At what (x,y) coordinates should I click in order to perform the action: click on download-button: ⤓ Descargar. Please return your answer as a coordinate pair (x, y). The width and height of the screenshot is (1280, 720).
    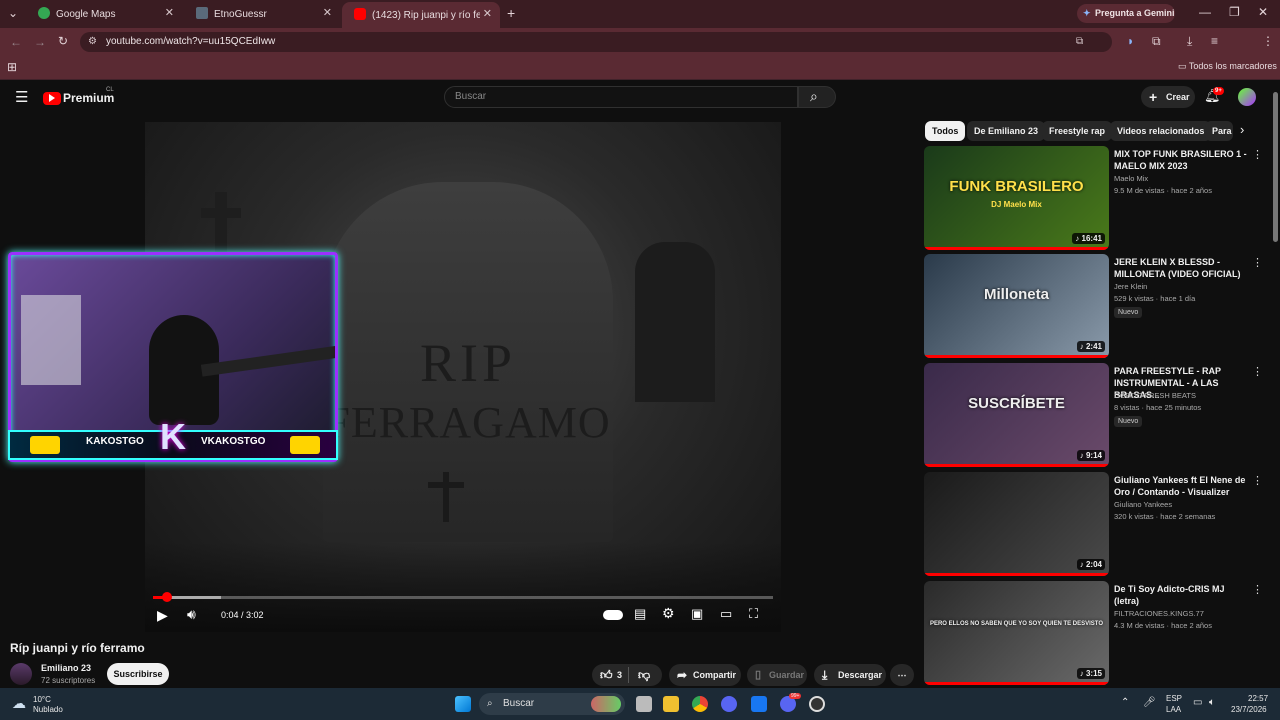
    Looking at the image, I should click on (850, 675).